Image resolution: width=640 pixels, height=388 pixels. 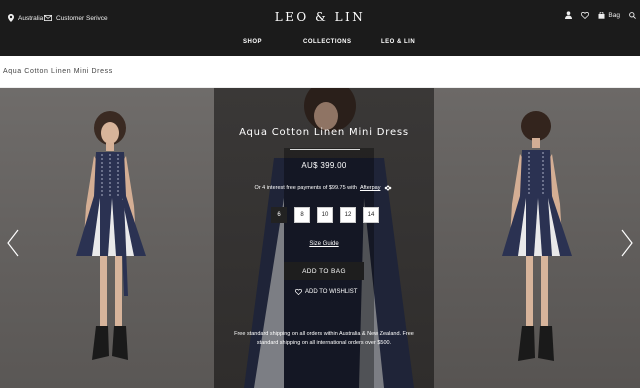 What do you see at coordinates (348, 215) in the screenshot?
I see `size-option-12: 12` at bounding box center [348, 215].